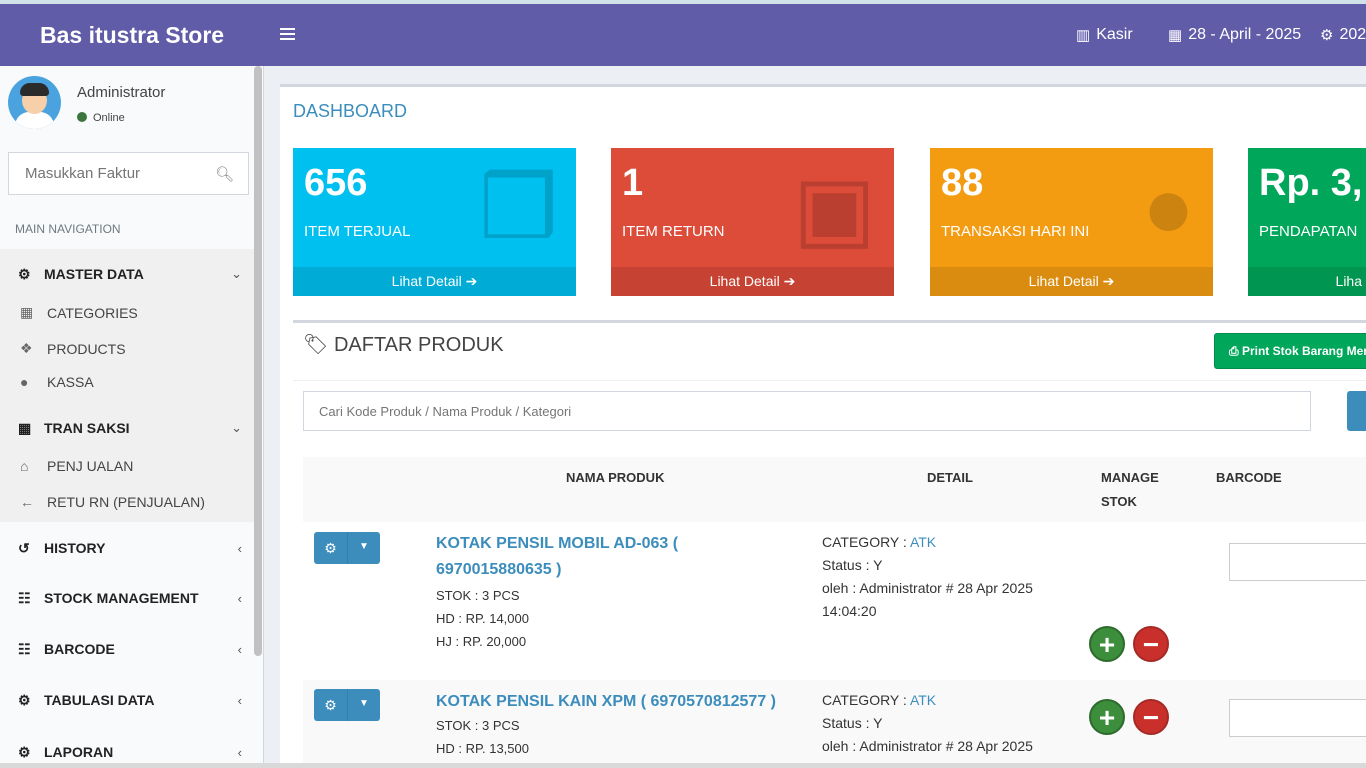 This screenshot has width=1366, height=768. Describe the element at coordinates (127, 348) in the screenshot. I see `menu-products: ❖ PRODUCTS` at that location.